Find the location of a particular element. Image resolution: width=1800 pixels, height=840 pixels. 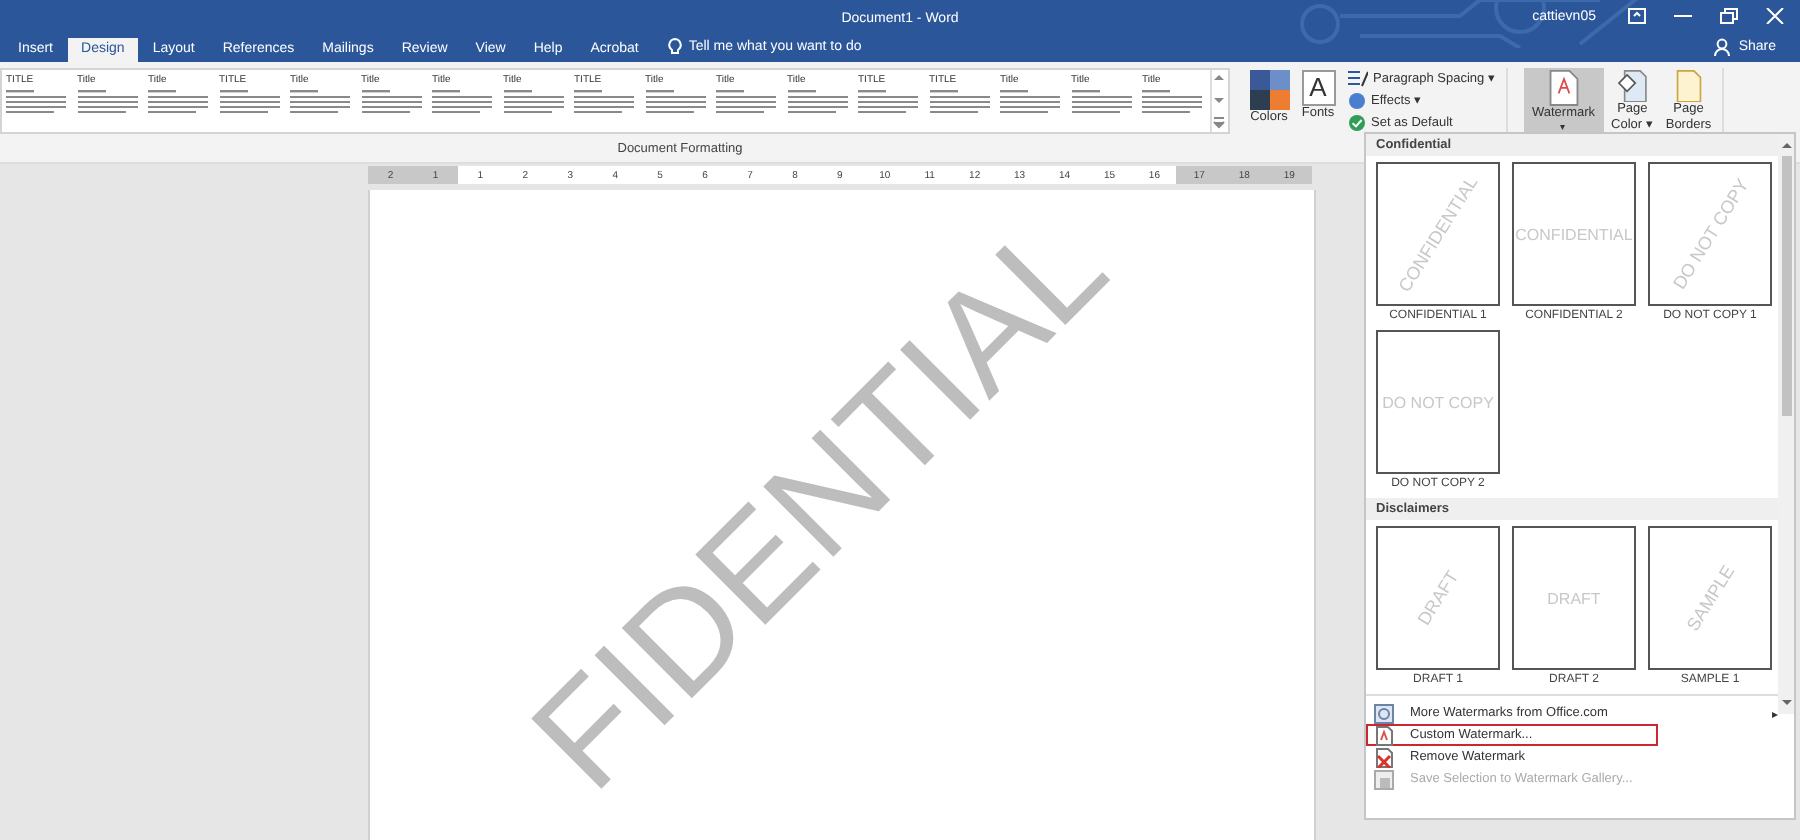

person-icon is located at coordinates (1723, 47).